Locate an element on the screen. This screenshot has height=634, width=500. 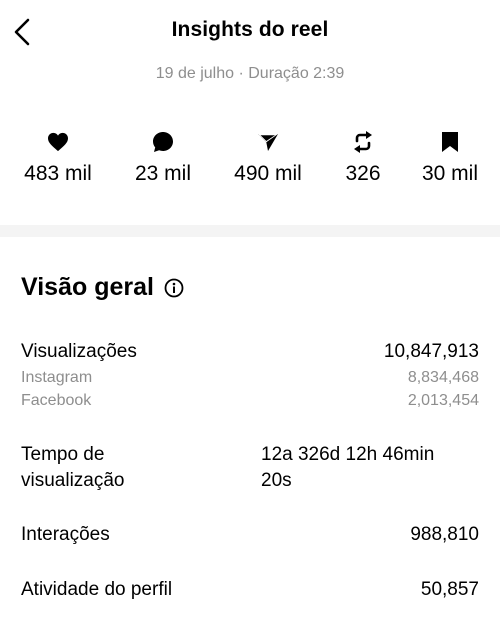
interactions-label: Interações is located at coordinates (65, 534).